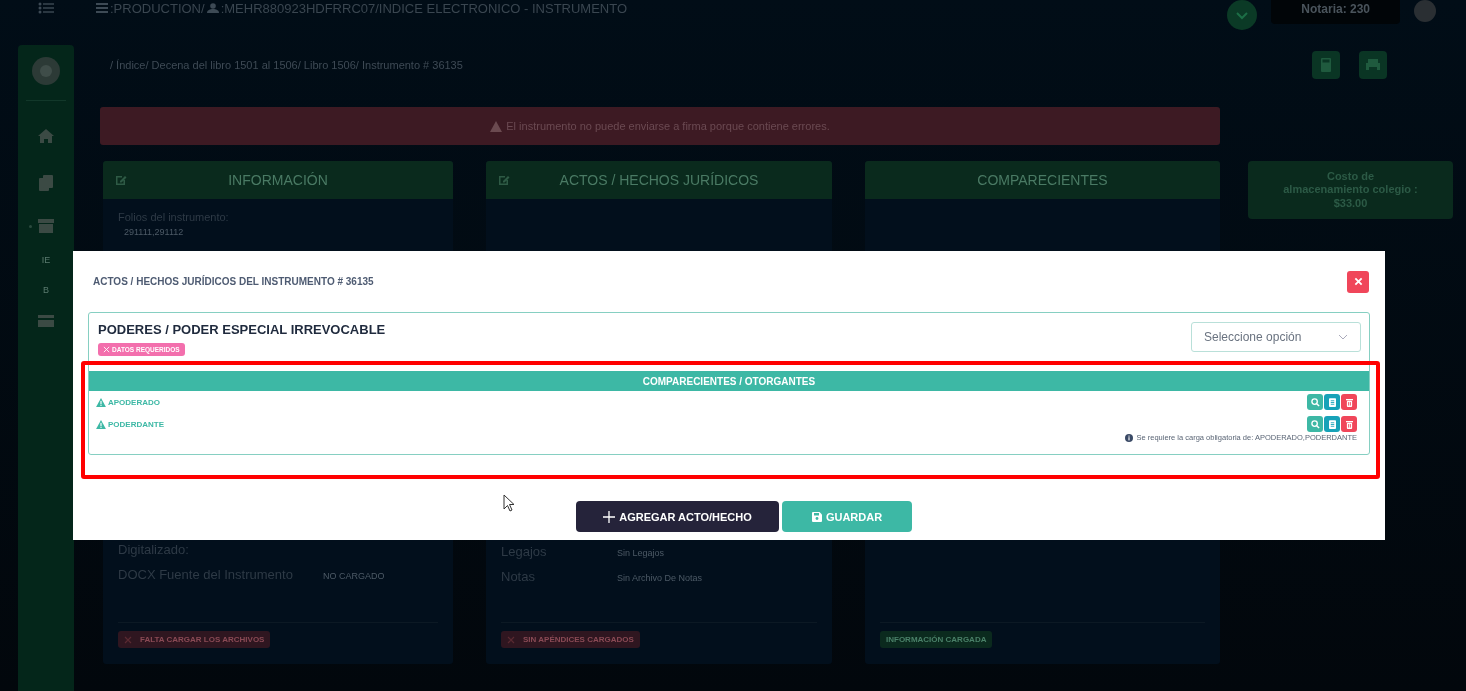 This screenshot has height=691, width=1466. Describe the element at coordinates (194, 639) in the screenshot. I see `status-badge: FALTA CARGAR LOS ARCHIVOS` at that location.